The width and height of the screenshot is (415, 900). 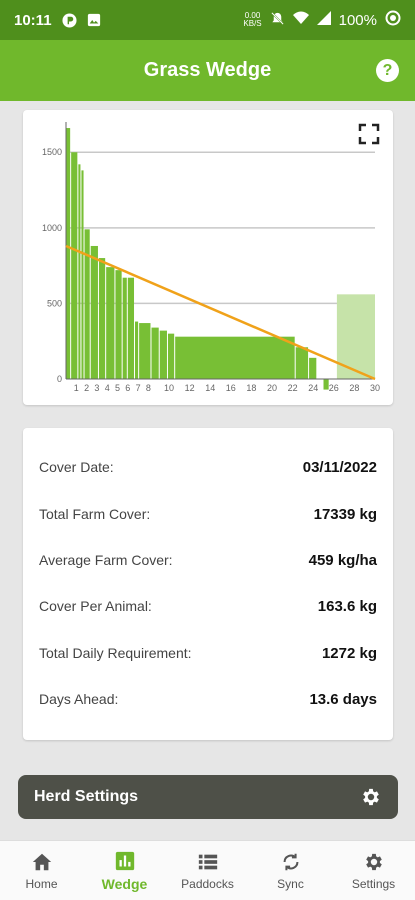 I want to click on app-bar: Grass Wedge ?, so click(x=207, y=70).